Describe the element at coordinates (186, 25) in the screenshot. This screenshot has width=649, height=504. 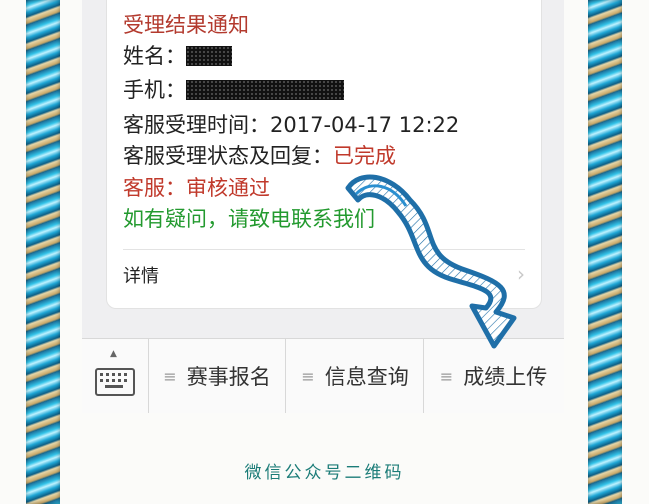
I see `notification-title: 受理结果通知` at that location.